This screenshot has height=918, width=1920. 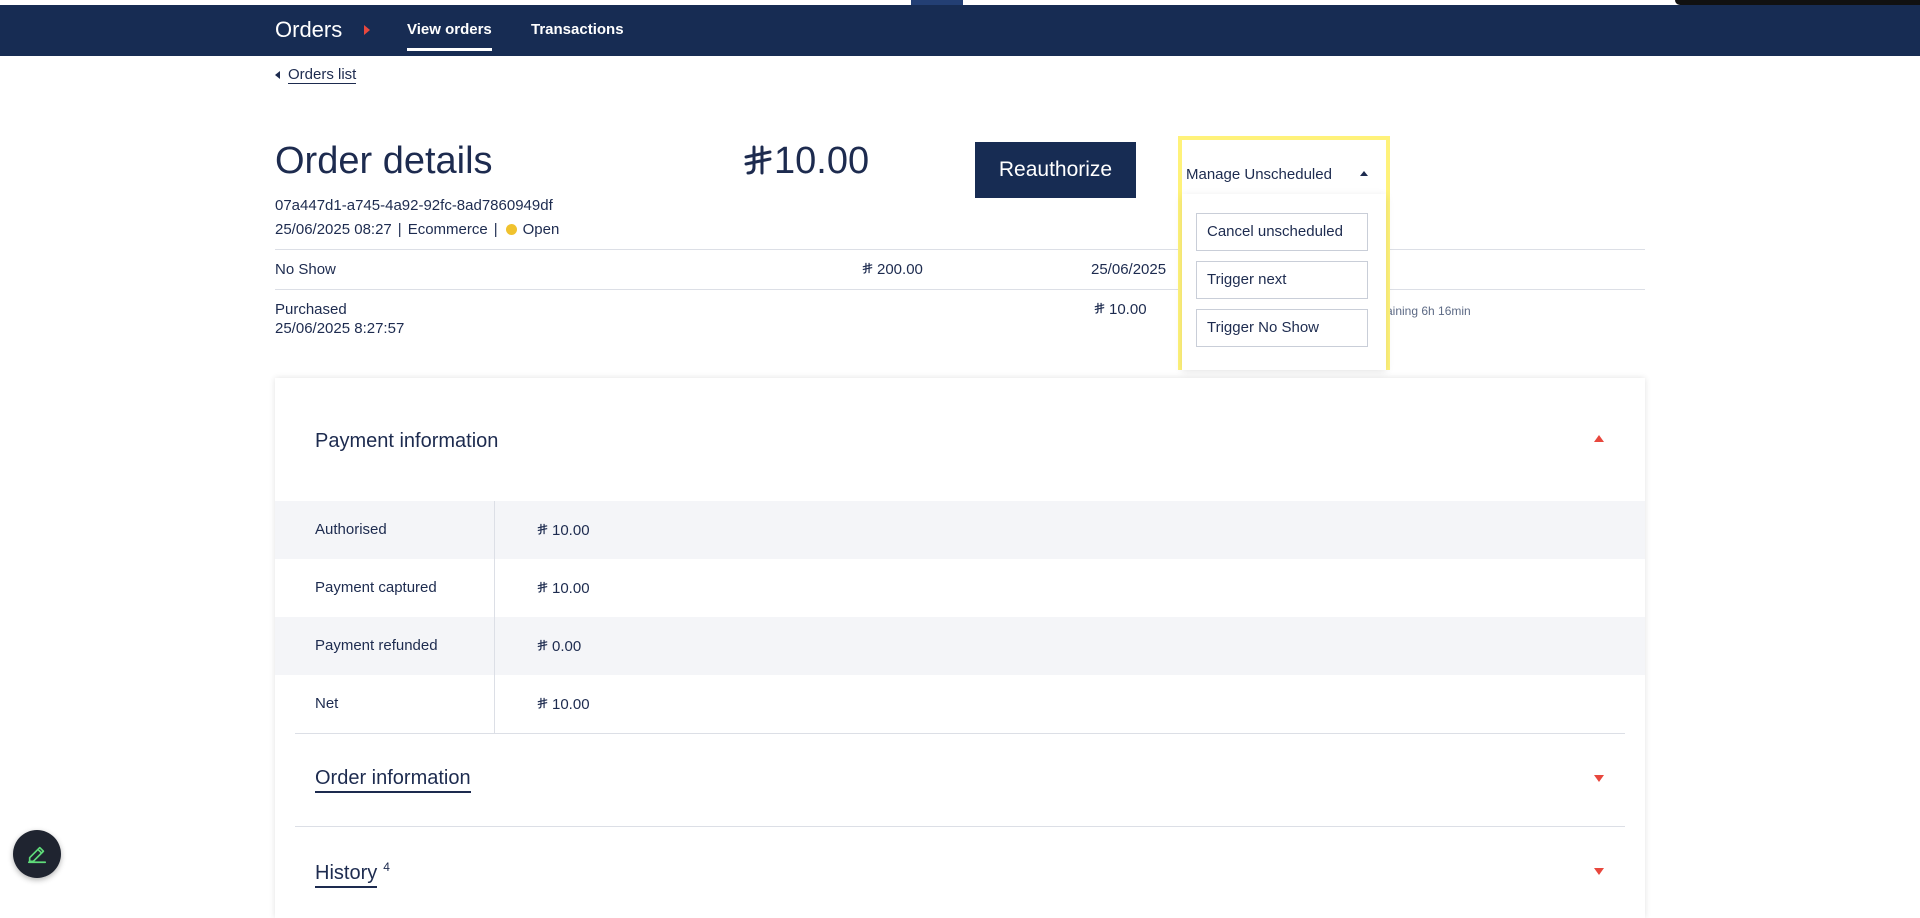 I want to click on top-nav: Orders View orders Transactions, so click(x=960, y=30).